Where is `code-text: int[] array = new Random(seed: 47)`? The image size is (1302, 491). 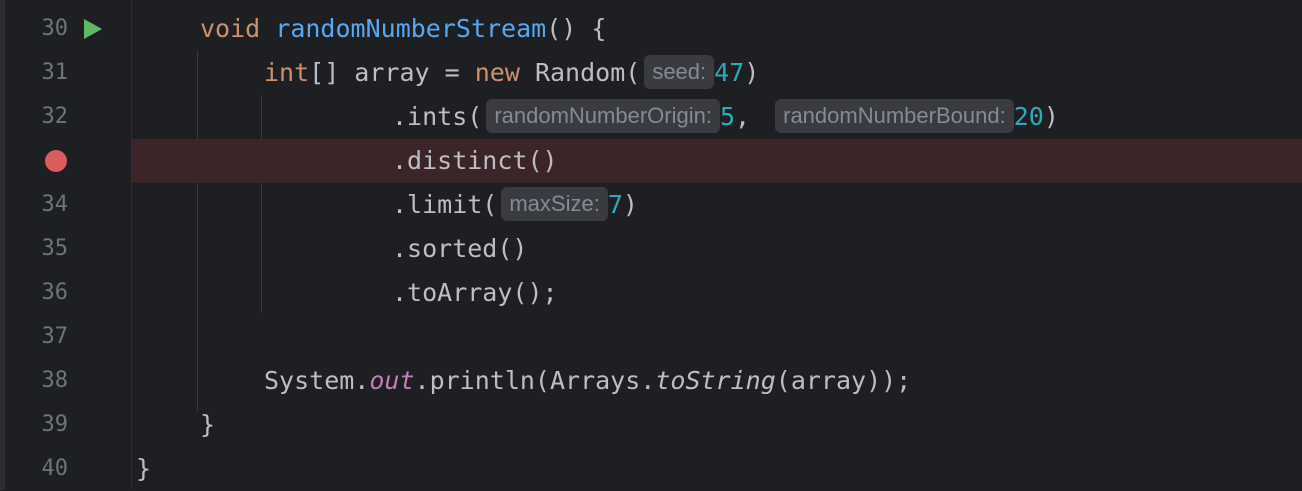
code-text: int[] array = new Random(seed: 47) is located at coordinates (511, 73).